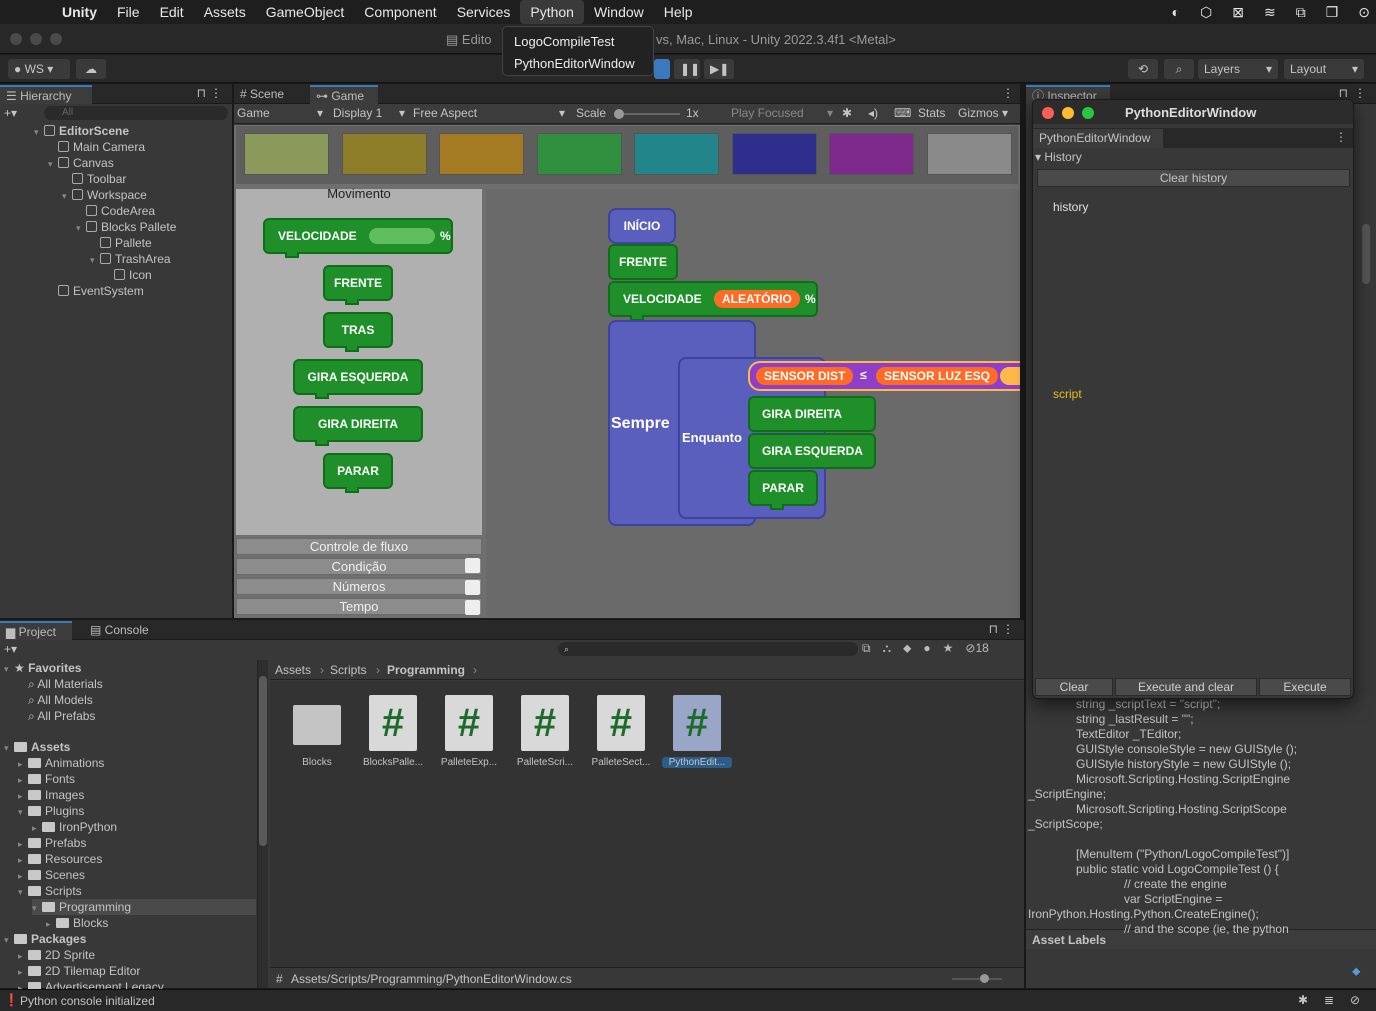 The image size is (1376, 1011). What do you see at coordinates (1366, 254) in the screenshot?
I see `inspector-scrollbar` at bounding box center [1366, 254].